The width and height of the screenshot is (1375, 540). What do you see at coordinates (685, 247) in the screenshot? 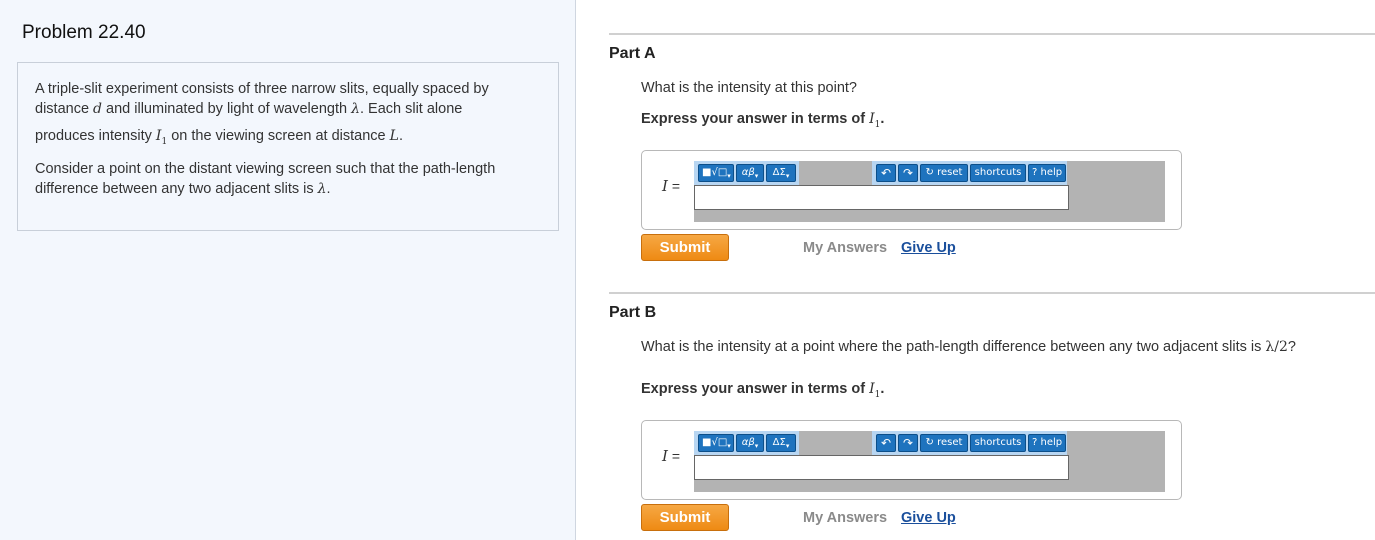
I see `part-a-submit-button: Submit` at bounding box center [685, 247].